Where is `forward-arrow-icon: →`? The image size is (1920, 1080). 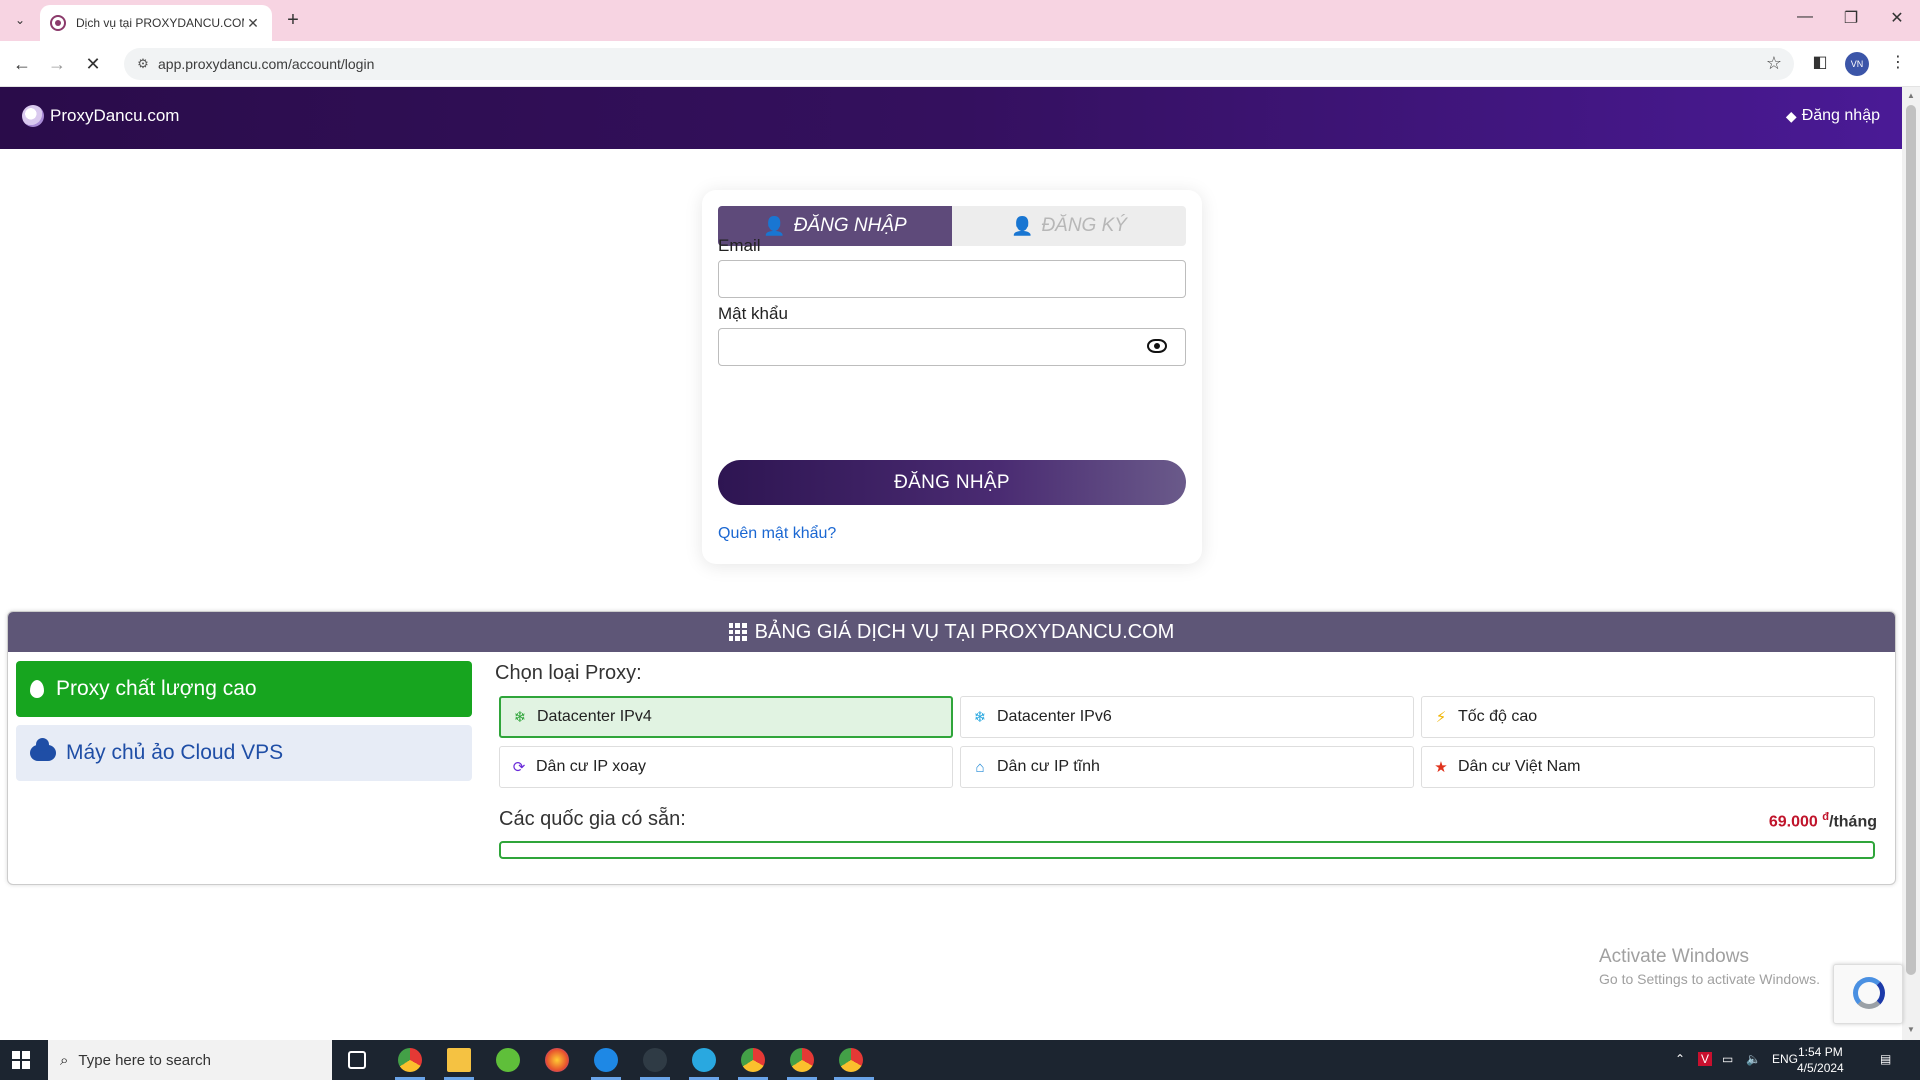 forward-arrow-icon: → is located at coordinates (57, 64).